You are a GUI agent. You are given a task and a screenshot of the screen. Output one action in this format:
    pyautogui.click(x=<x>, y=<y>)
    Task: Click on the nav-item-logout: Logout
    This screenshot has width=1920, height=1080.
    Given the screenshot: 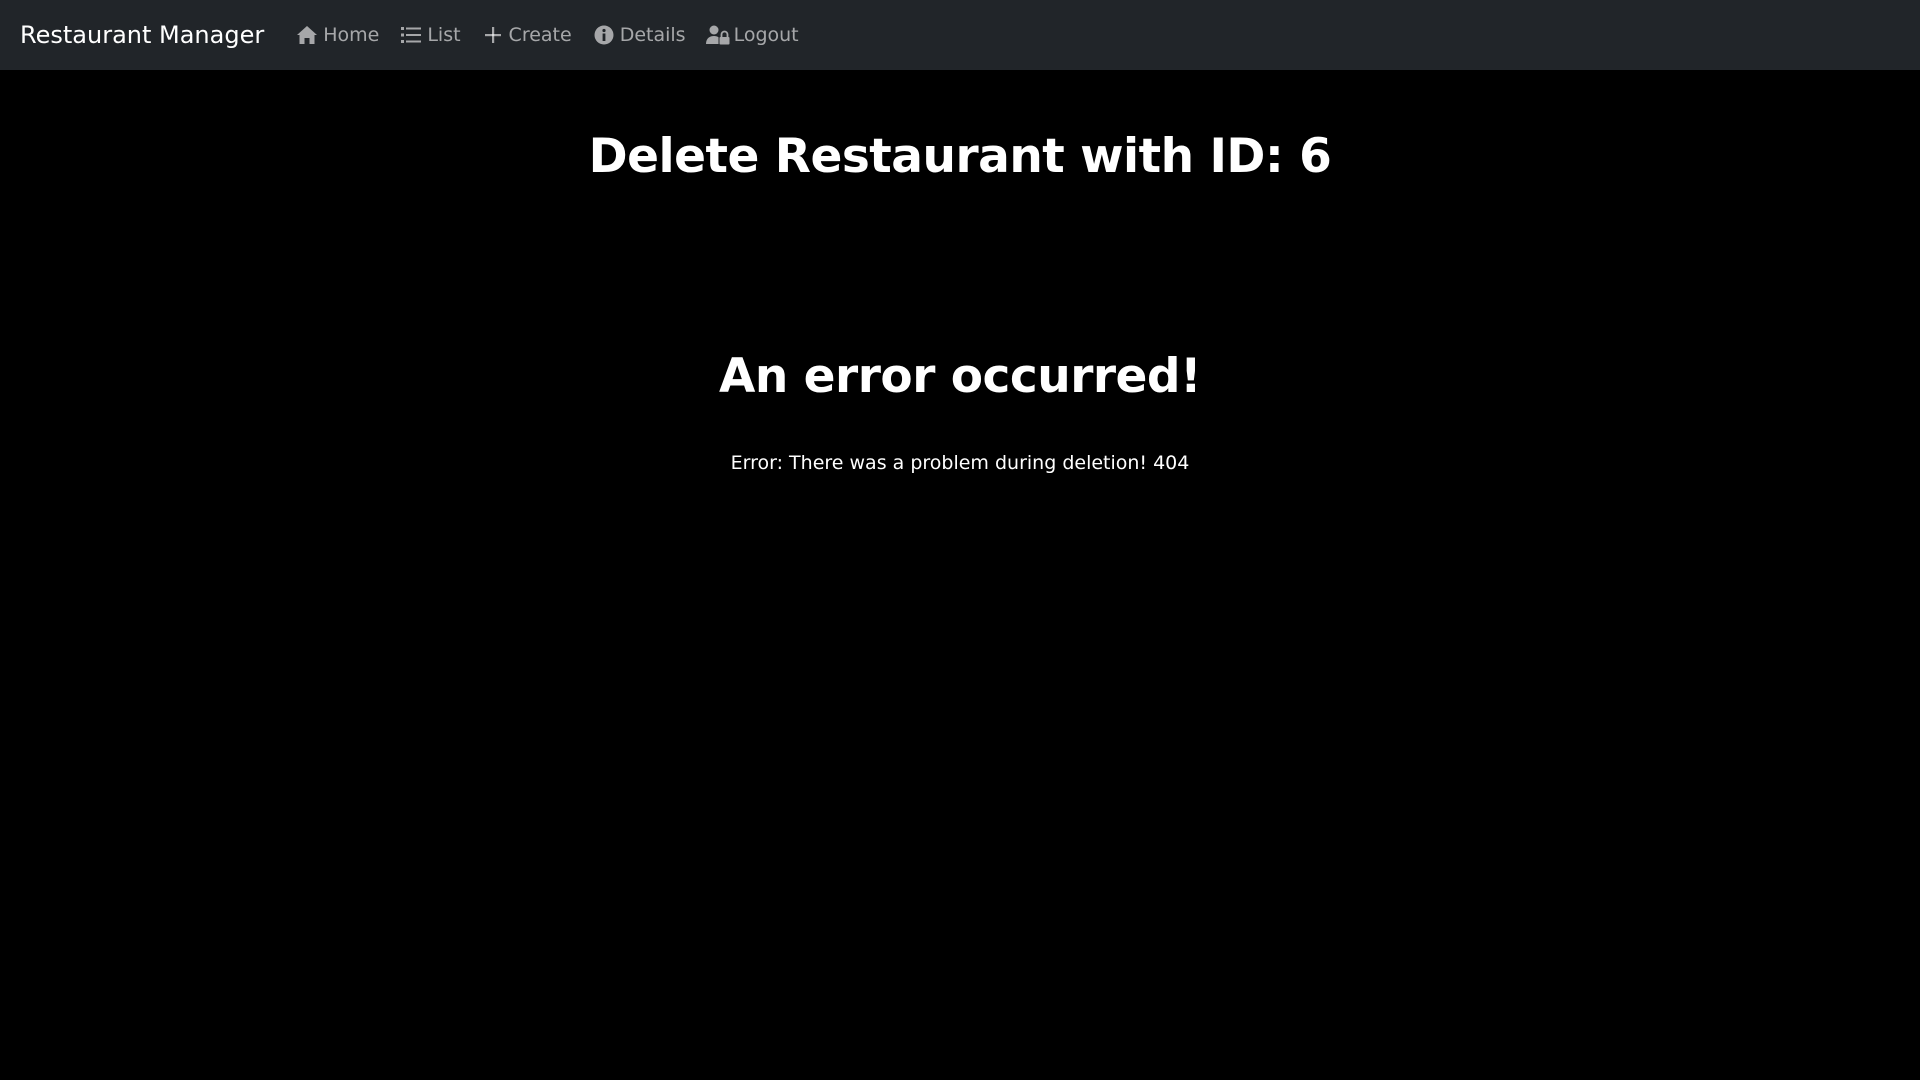 What is the action you would take?
    pyautogui.click(x=752, y=35)
    